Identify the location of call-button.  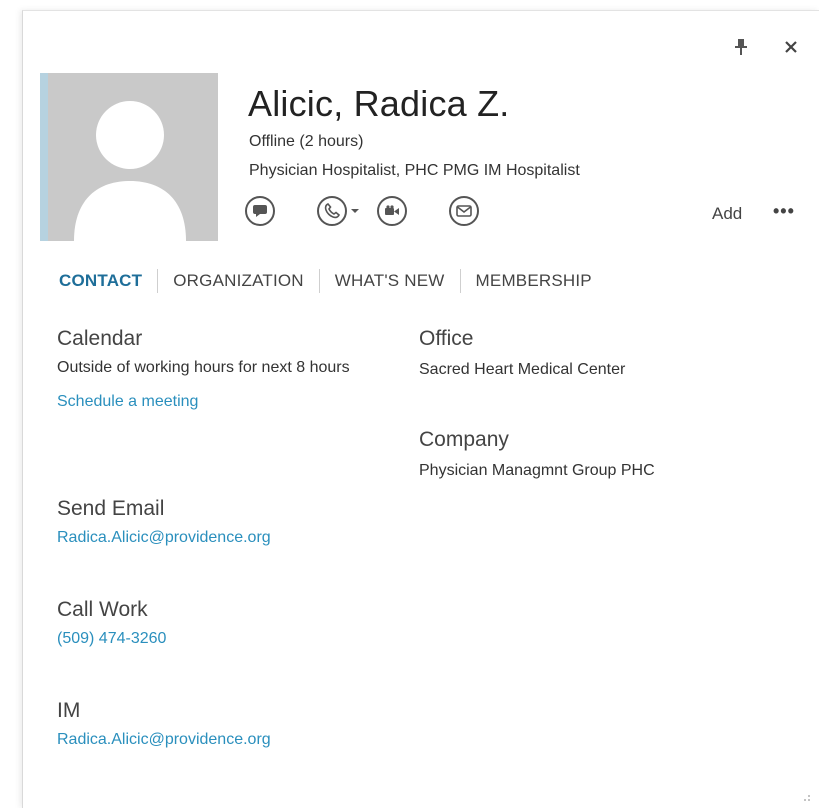
(332, 211).